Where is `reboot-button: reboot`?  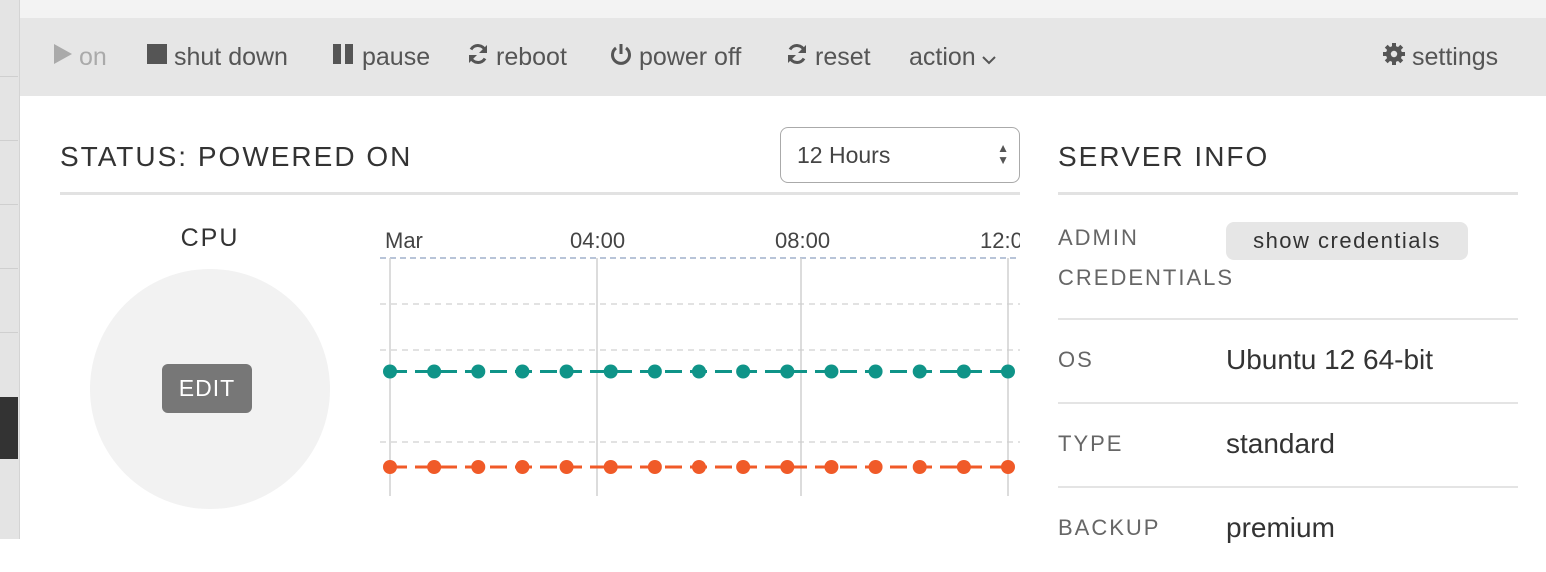 reboot-button: reboot is located at coordinates (516, 57).